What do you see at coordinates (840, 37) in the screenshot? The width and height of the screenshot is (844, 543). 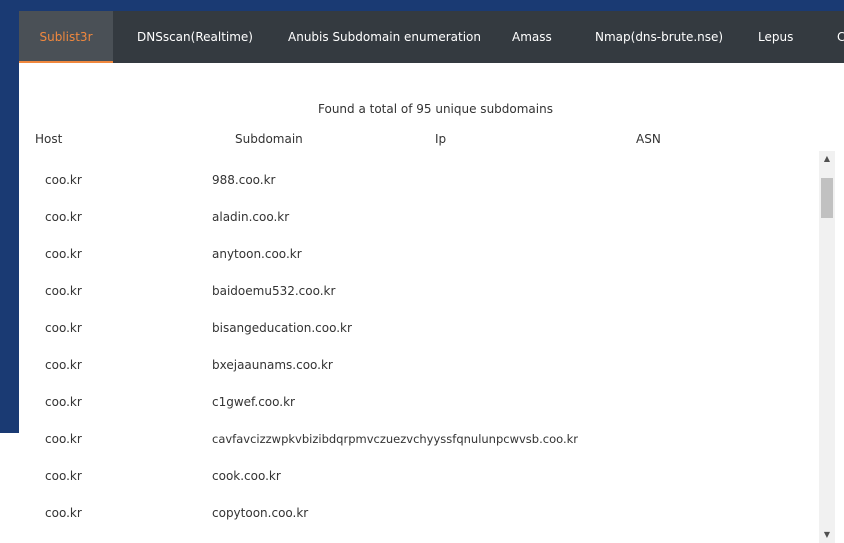 I see `tab-truncated: C` at bounding box center [840, 37].